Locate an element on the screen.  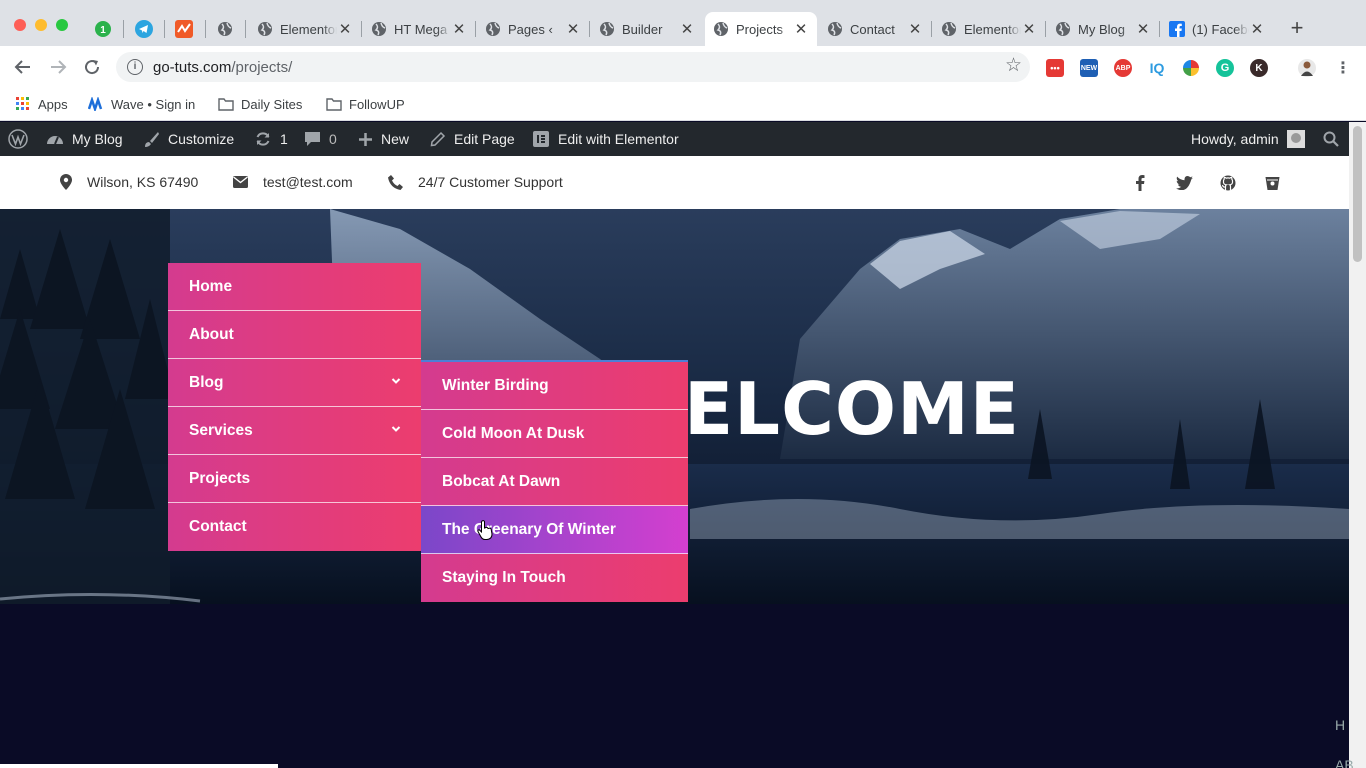
forward-button is located at coordinates (58, 67).